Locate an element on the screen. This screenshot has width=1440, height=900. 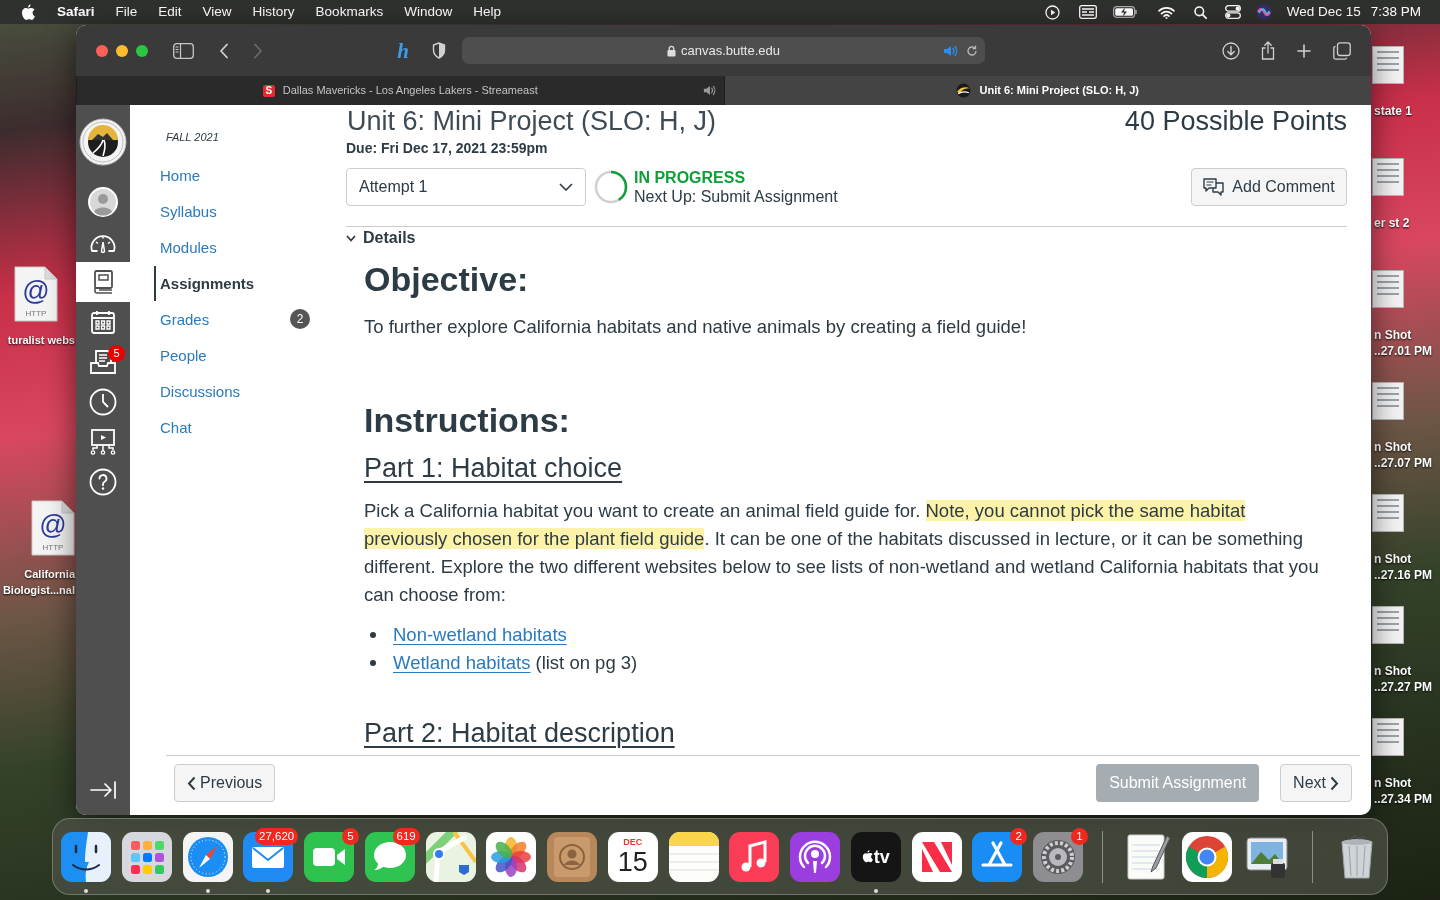
gear-icon is located at coordinates (1058, 856).